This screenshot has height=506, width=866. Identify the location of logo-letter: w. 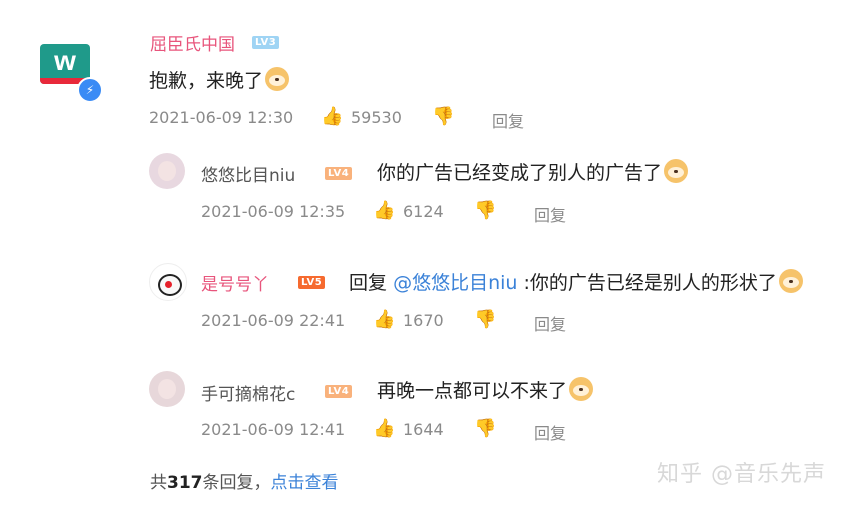
(65, 60).